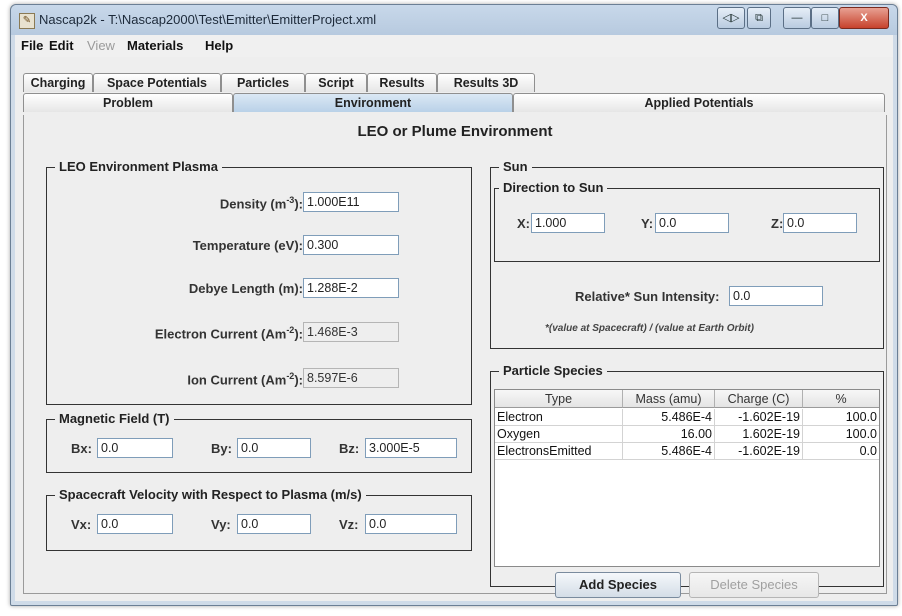 The height and width of the screenshot is (616, 902). I want to click on tab-space-potentials: Space Potentials, so click(157, 82).